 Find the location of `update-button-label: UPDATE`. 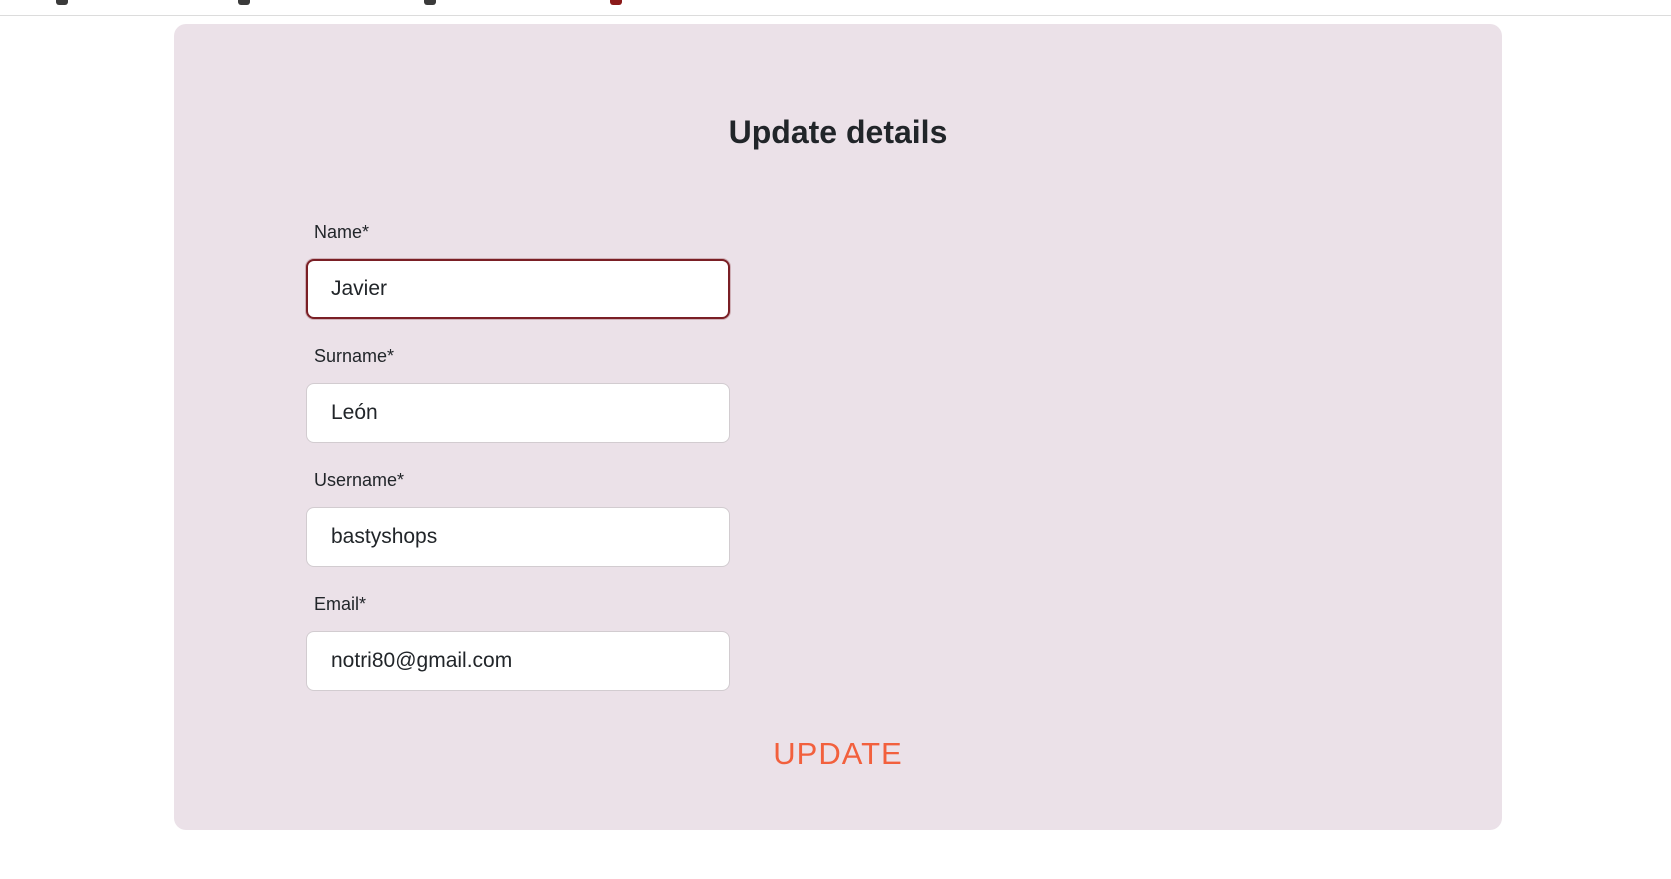

update-button-label: UPDATE is located at coordinates (838, 753).